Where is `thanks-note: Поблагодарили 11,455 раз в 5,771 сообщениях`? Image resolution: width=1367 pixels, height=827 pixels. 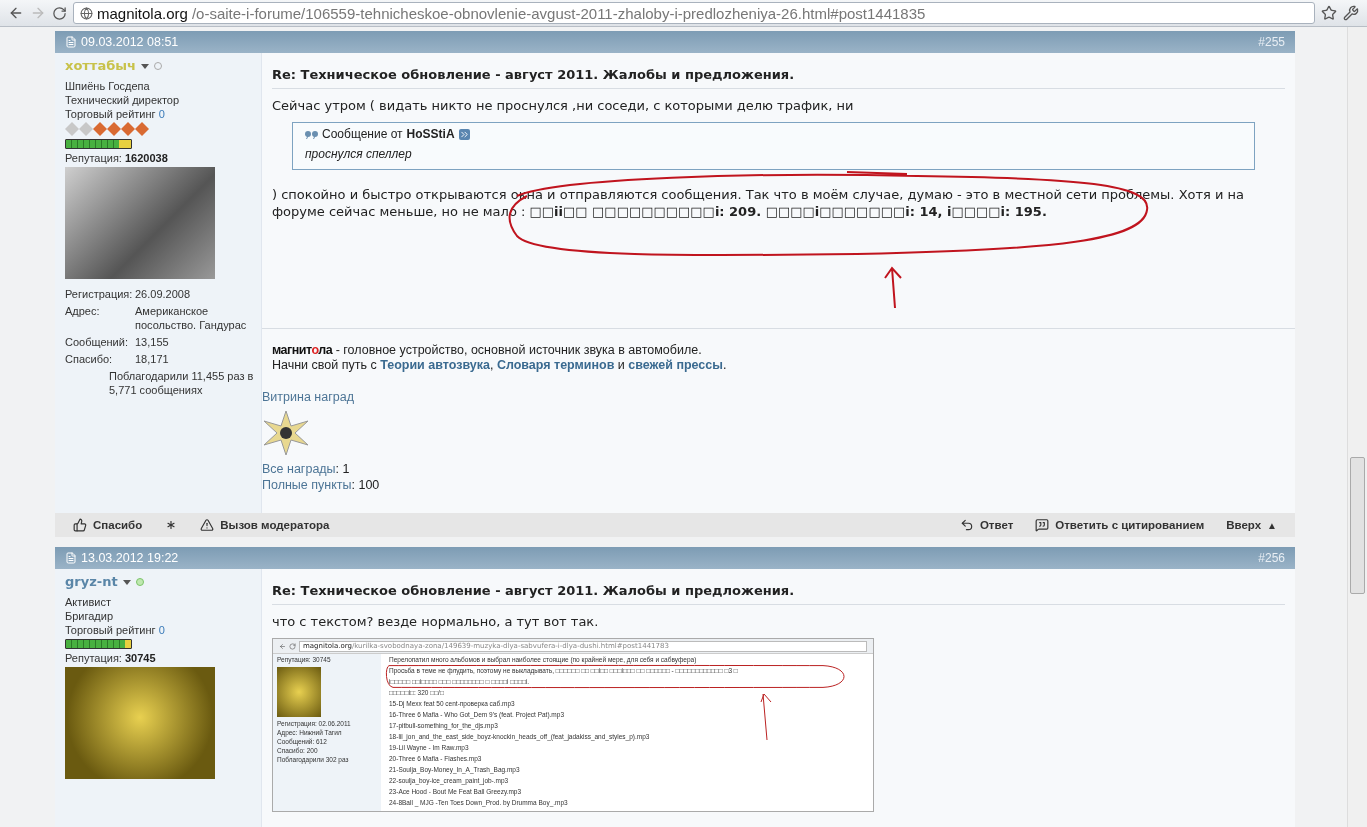 thanks-note: Поблагодарили 11,455 раз в 5,771 сообщениях is located at coordinates (181, 383).